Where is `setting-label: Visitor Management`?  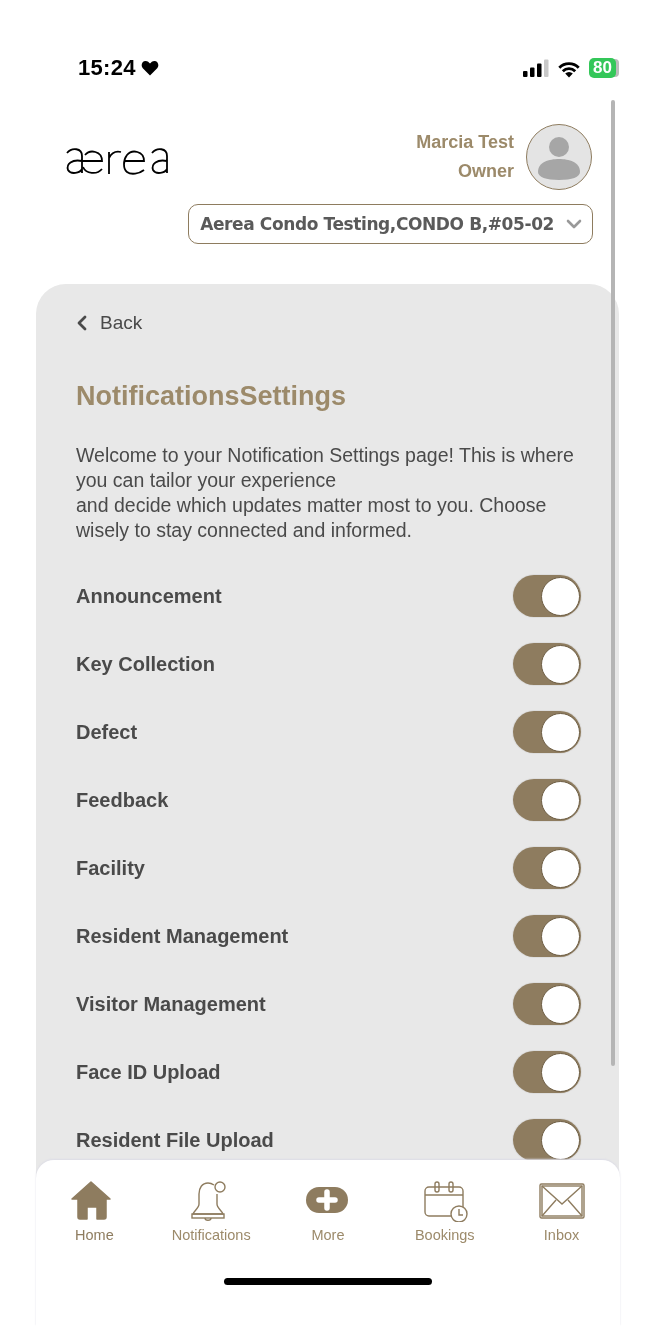 setting-label: Visitor Management is located at coordinates (171, 1004).